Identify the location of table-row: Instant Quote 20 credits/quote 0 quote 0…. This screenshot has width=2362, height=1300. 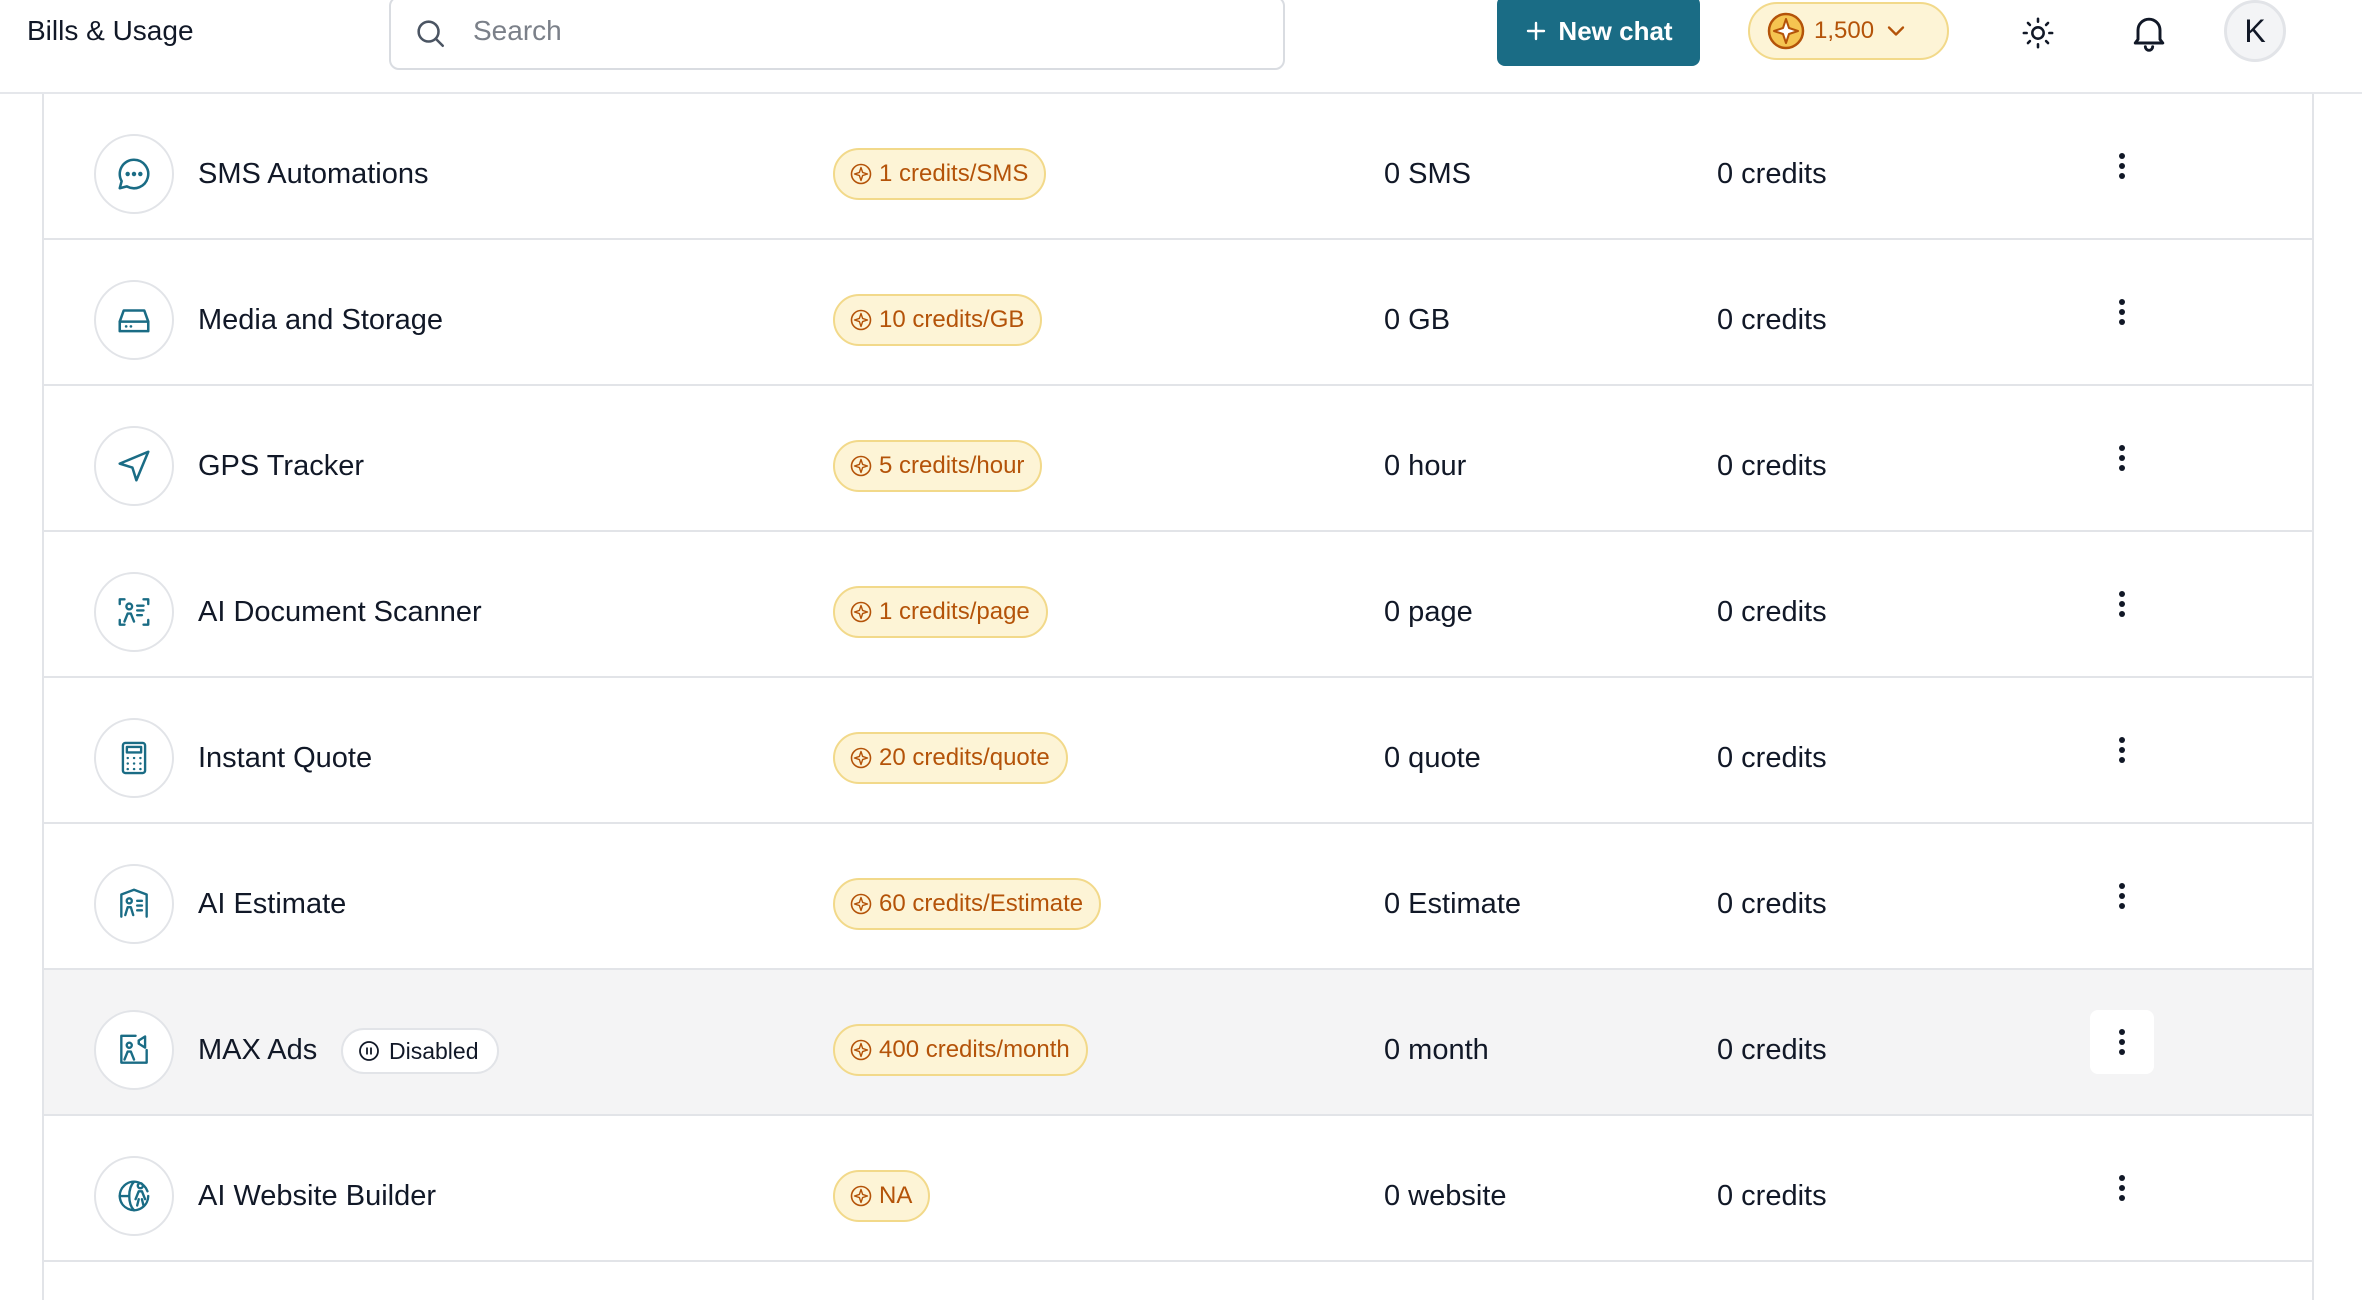
(1178, 751).